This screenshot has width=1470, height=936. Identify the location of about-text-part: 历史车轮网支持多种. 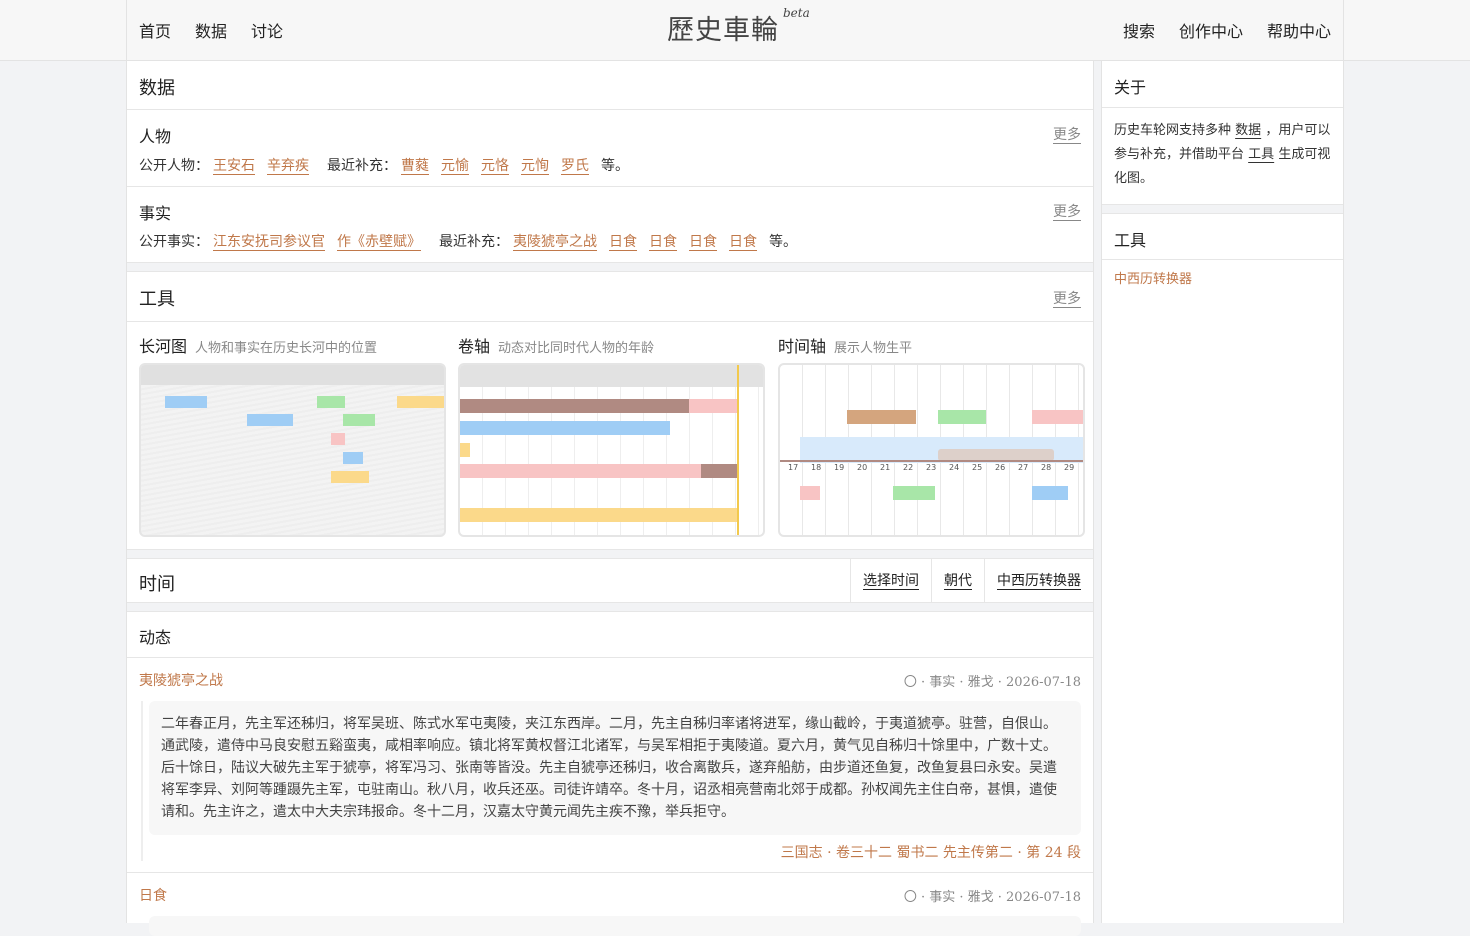
(1173, 130).